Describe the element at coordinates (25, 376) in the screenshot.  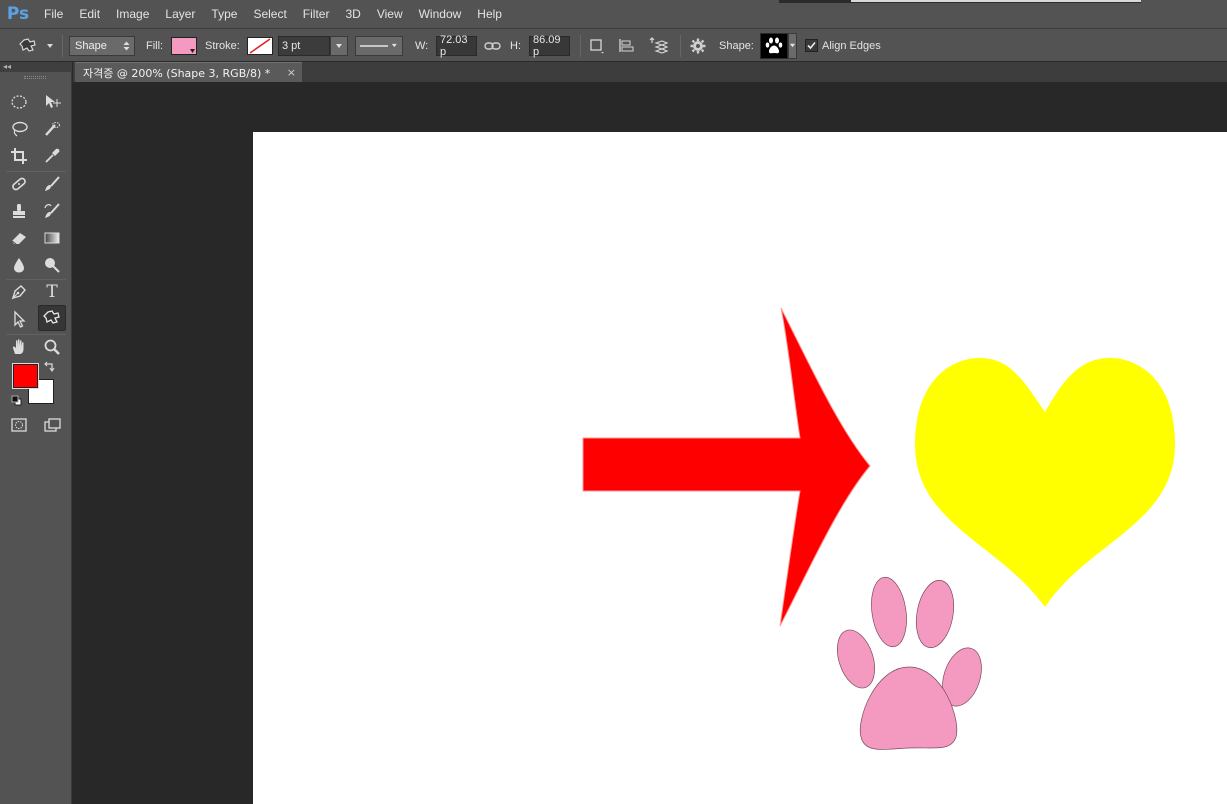
I see `foreground-color-swatch` at that location.